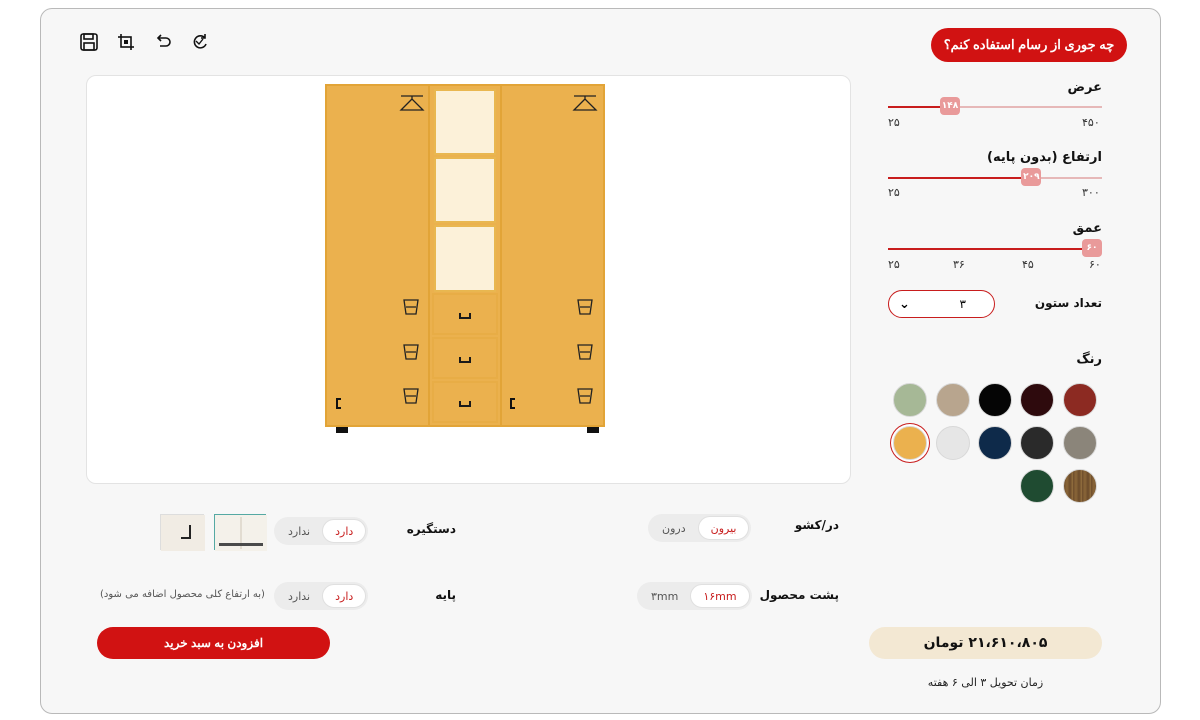  Describe the element at coordinates (985, 643) in the screenshot. I see `price-display: ۲۱،۶۱۰،۸۰۵ تومان` at that location.